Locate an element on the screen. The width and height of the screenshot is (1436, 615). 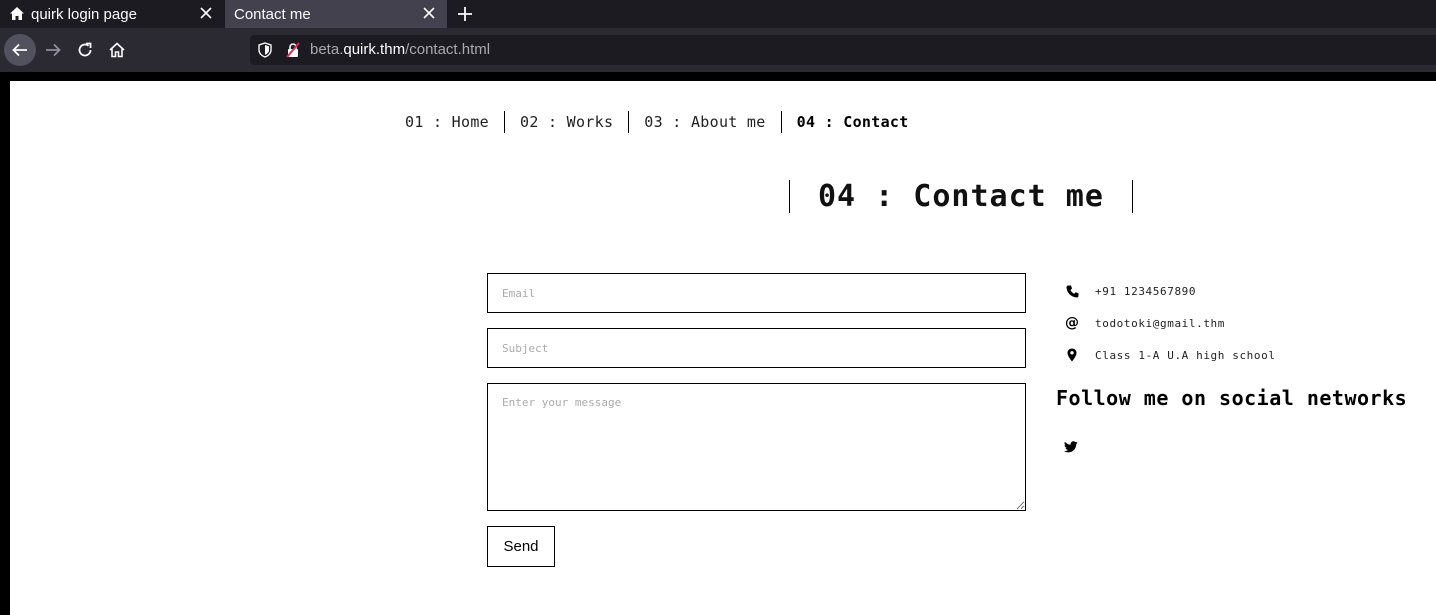
location-text: Class 1-A U.A high school is located at coordinates (1185, 355).